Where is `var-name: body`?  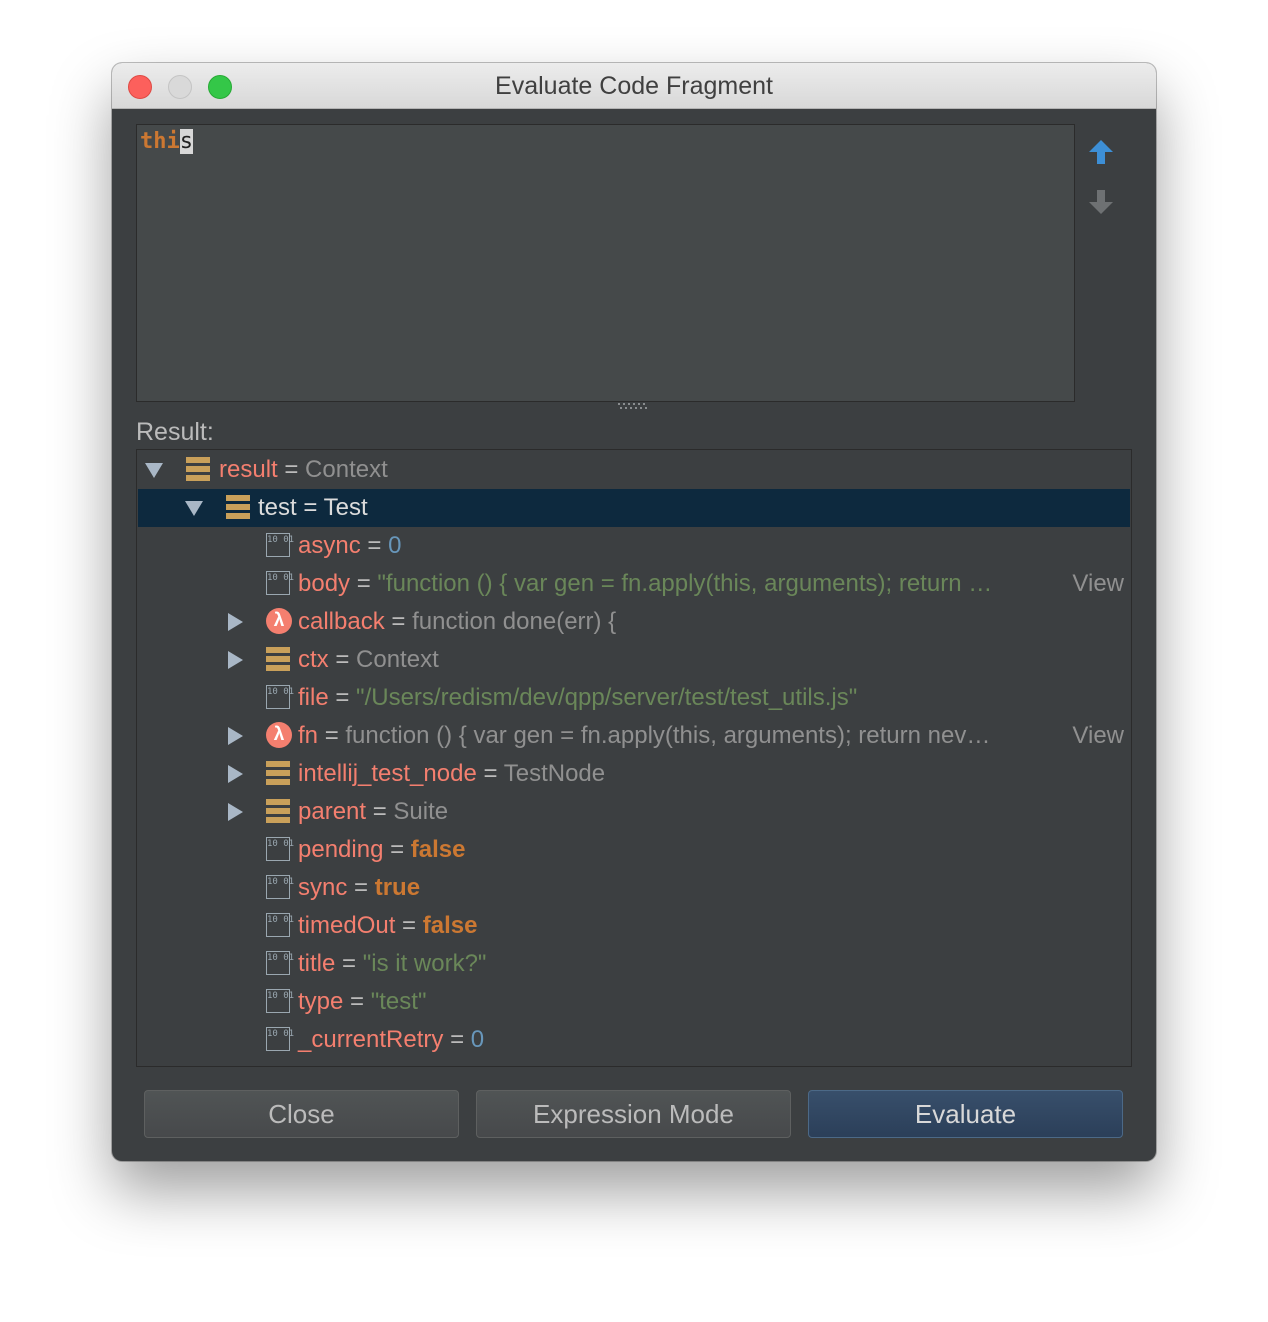
var-name: body is located at coordinates (324, 583).